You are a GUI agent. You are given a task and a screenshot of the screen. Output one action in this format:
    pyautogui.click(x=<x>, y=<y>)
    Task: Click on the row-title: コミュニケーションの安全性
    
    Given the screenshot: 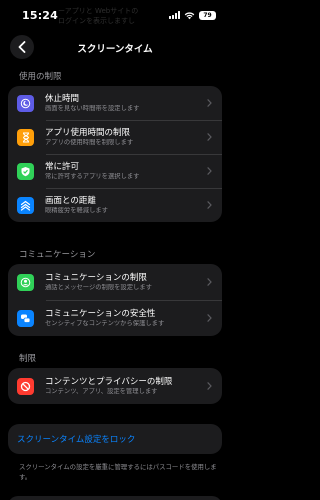 What is the action you would take?
    pyautogui.click(x=100, y=313)
    